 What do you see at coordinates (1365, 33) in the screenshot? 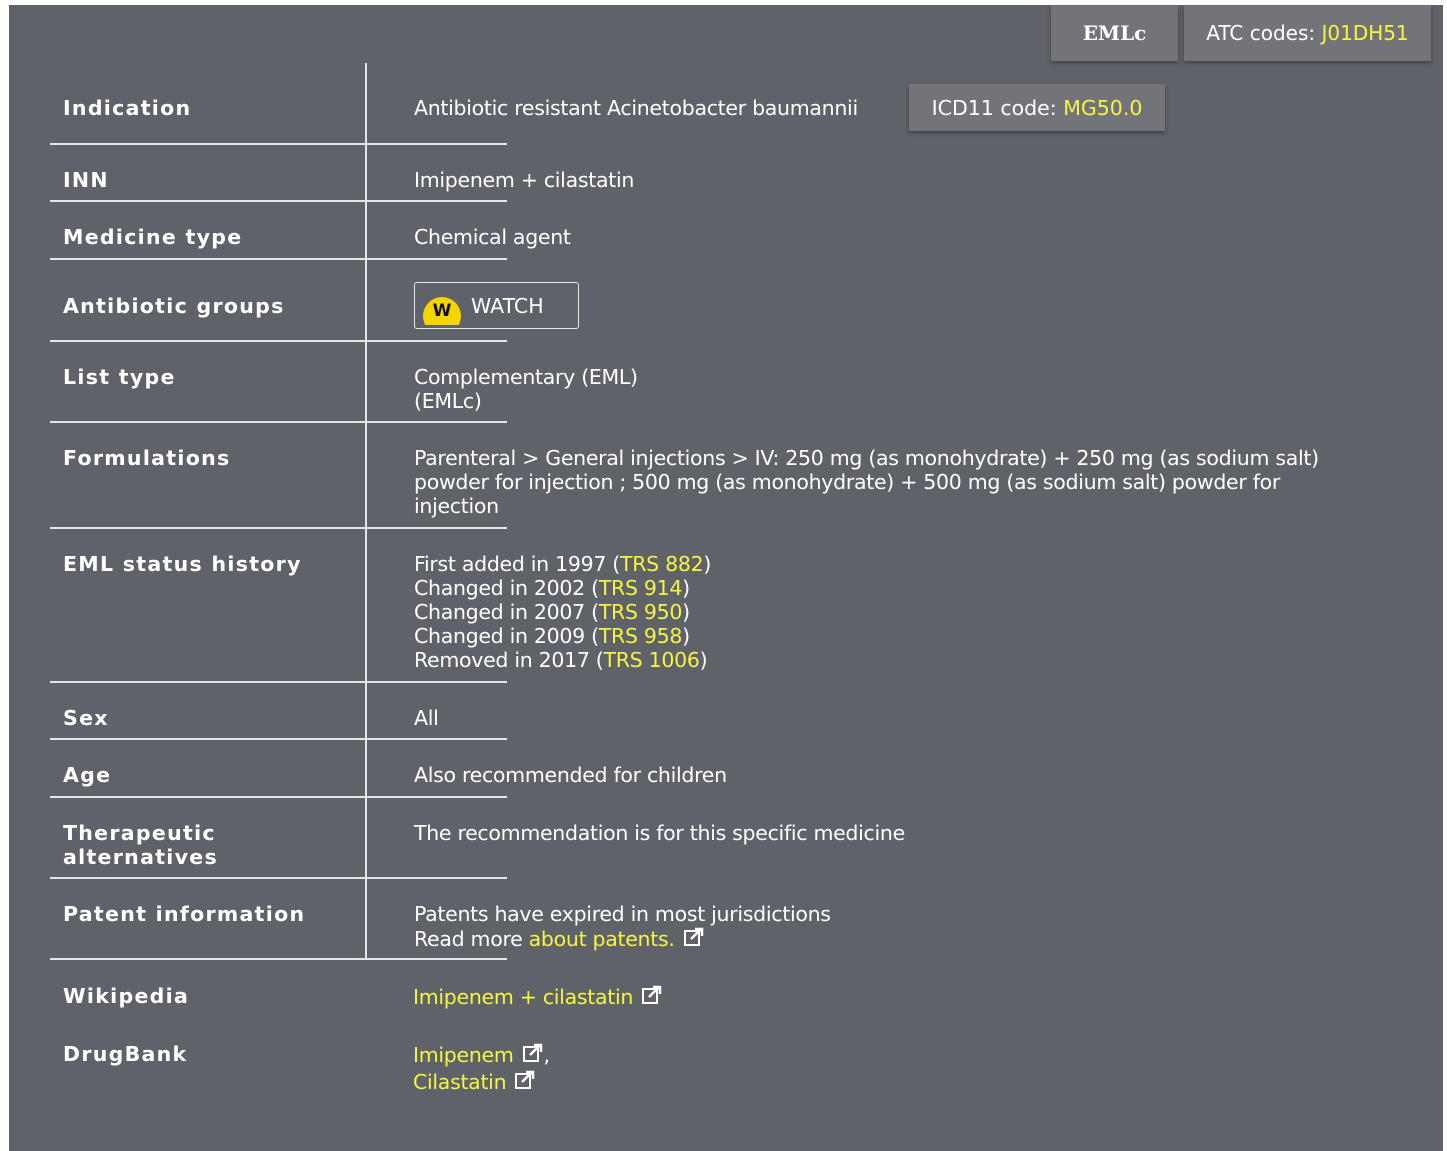
I see `atc-code-link: J01DH51` at bounding box center [1365, 33].